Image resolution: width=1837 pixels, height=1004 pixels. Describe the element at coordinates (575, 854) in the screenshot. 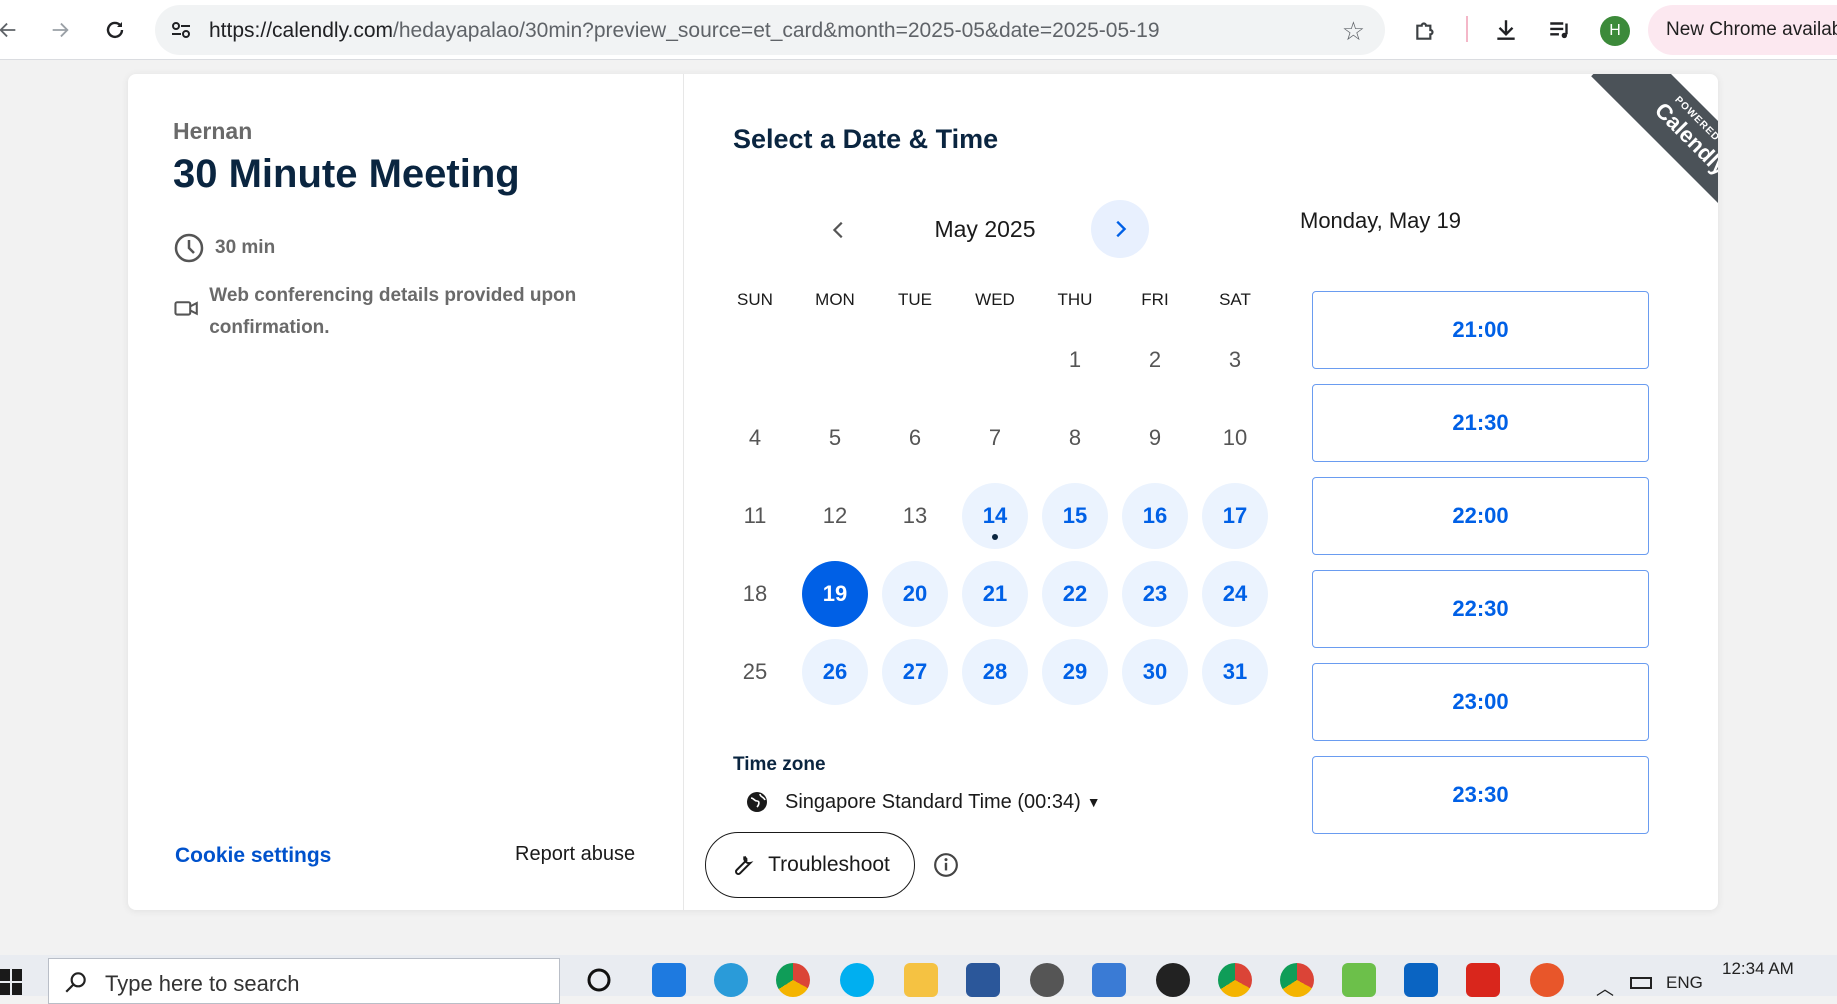

I see `report-abuse-link: Report abuse` at that location.